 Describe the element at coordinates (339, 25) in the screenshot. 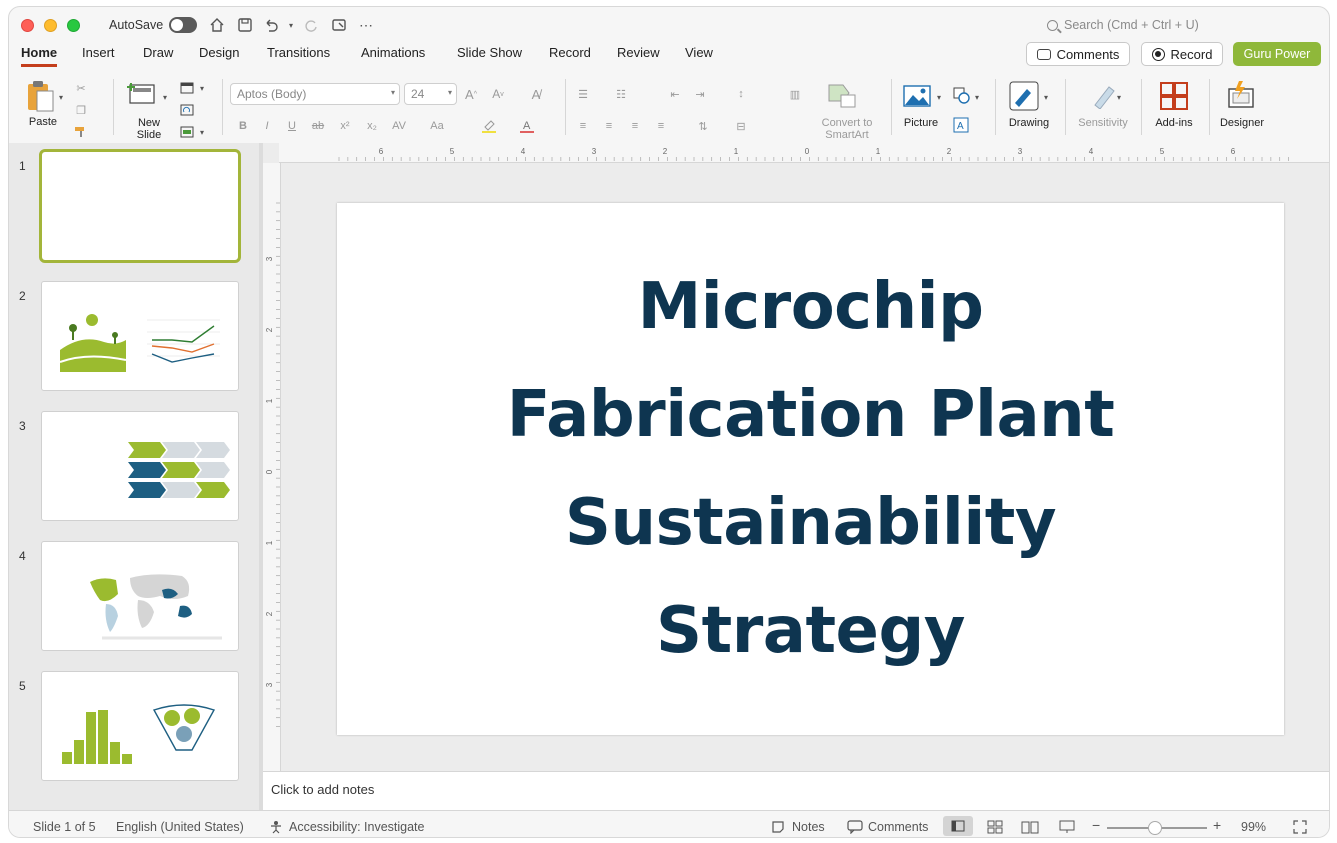

I see `present-icon` at that location.